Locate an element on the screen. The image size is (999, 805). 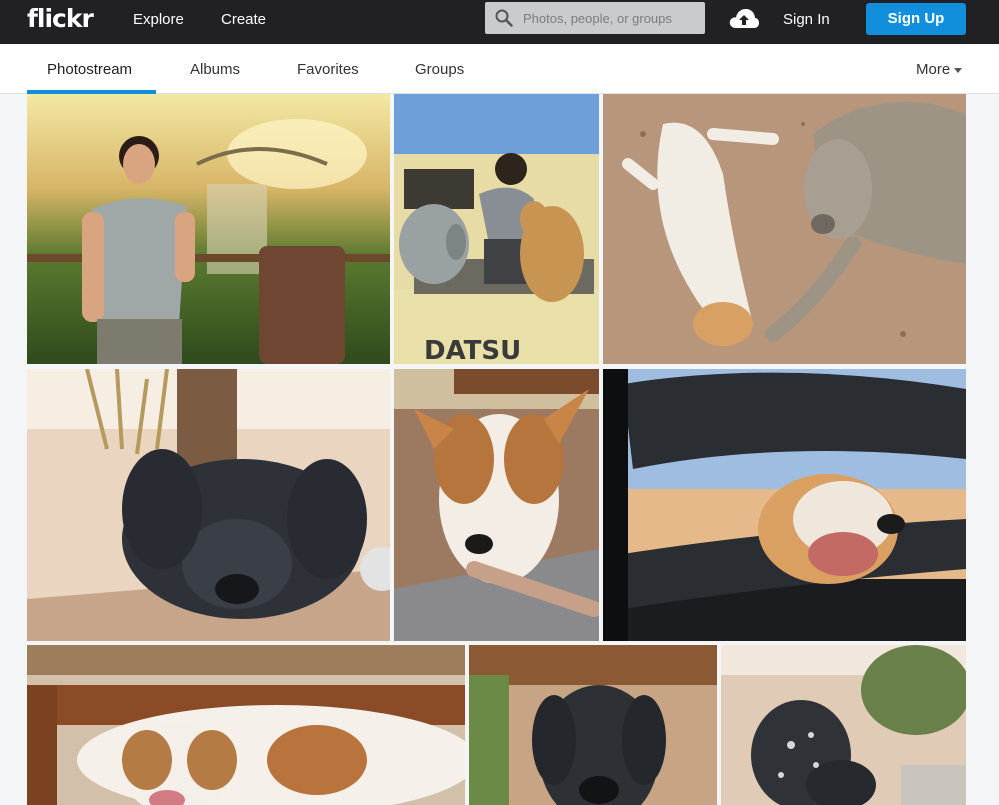
caret-down-icon is located at coordinates (958, 70).